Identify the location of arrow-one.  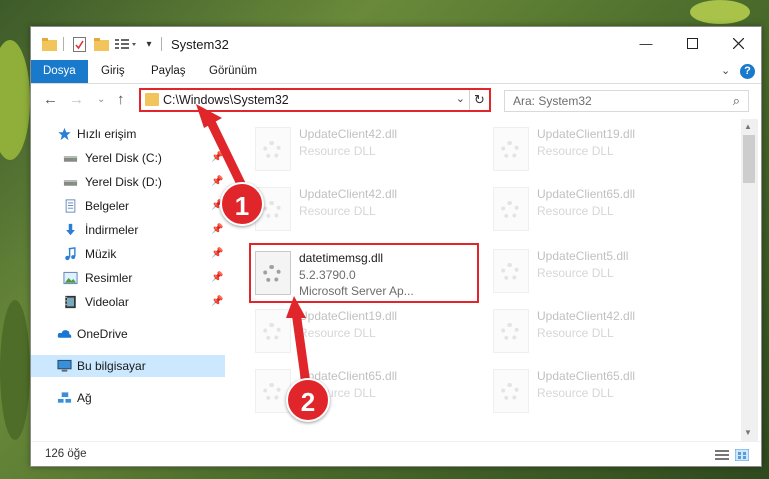
(227, 155).